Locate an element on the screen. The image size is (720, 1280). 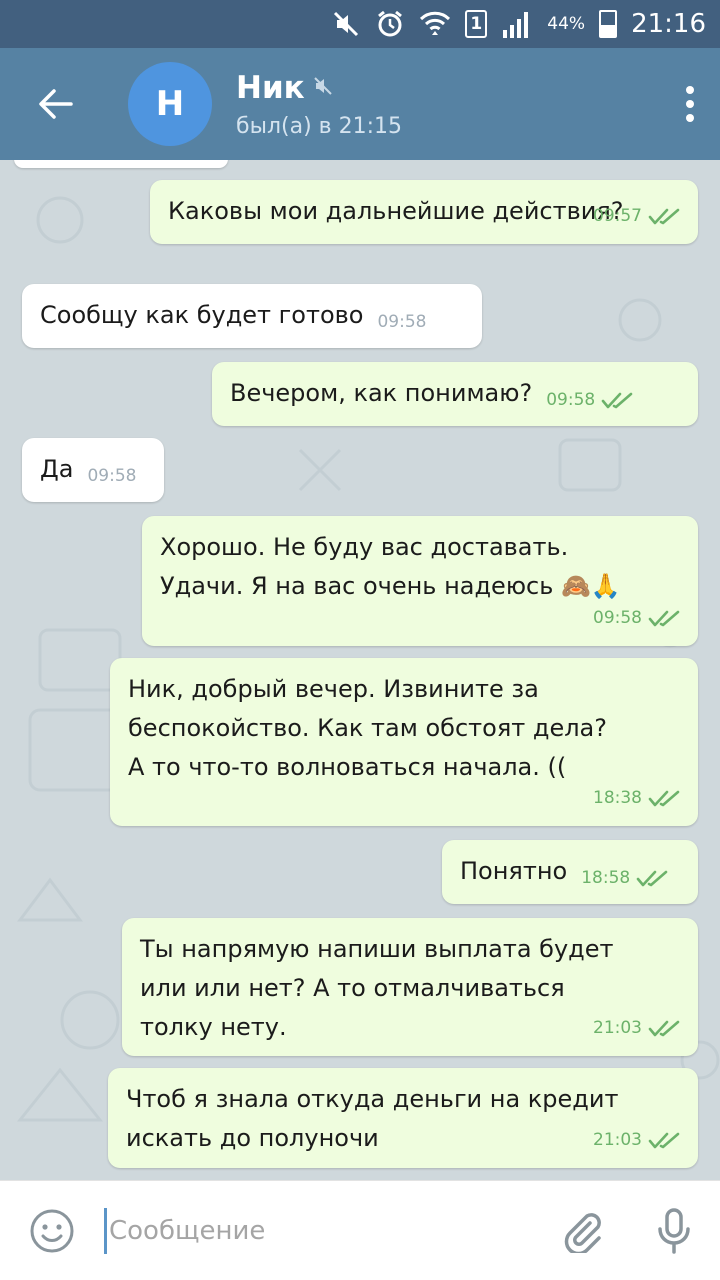
microphone-button is located at coordinates (674, 1230).